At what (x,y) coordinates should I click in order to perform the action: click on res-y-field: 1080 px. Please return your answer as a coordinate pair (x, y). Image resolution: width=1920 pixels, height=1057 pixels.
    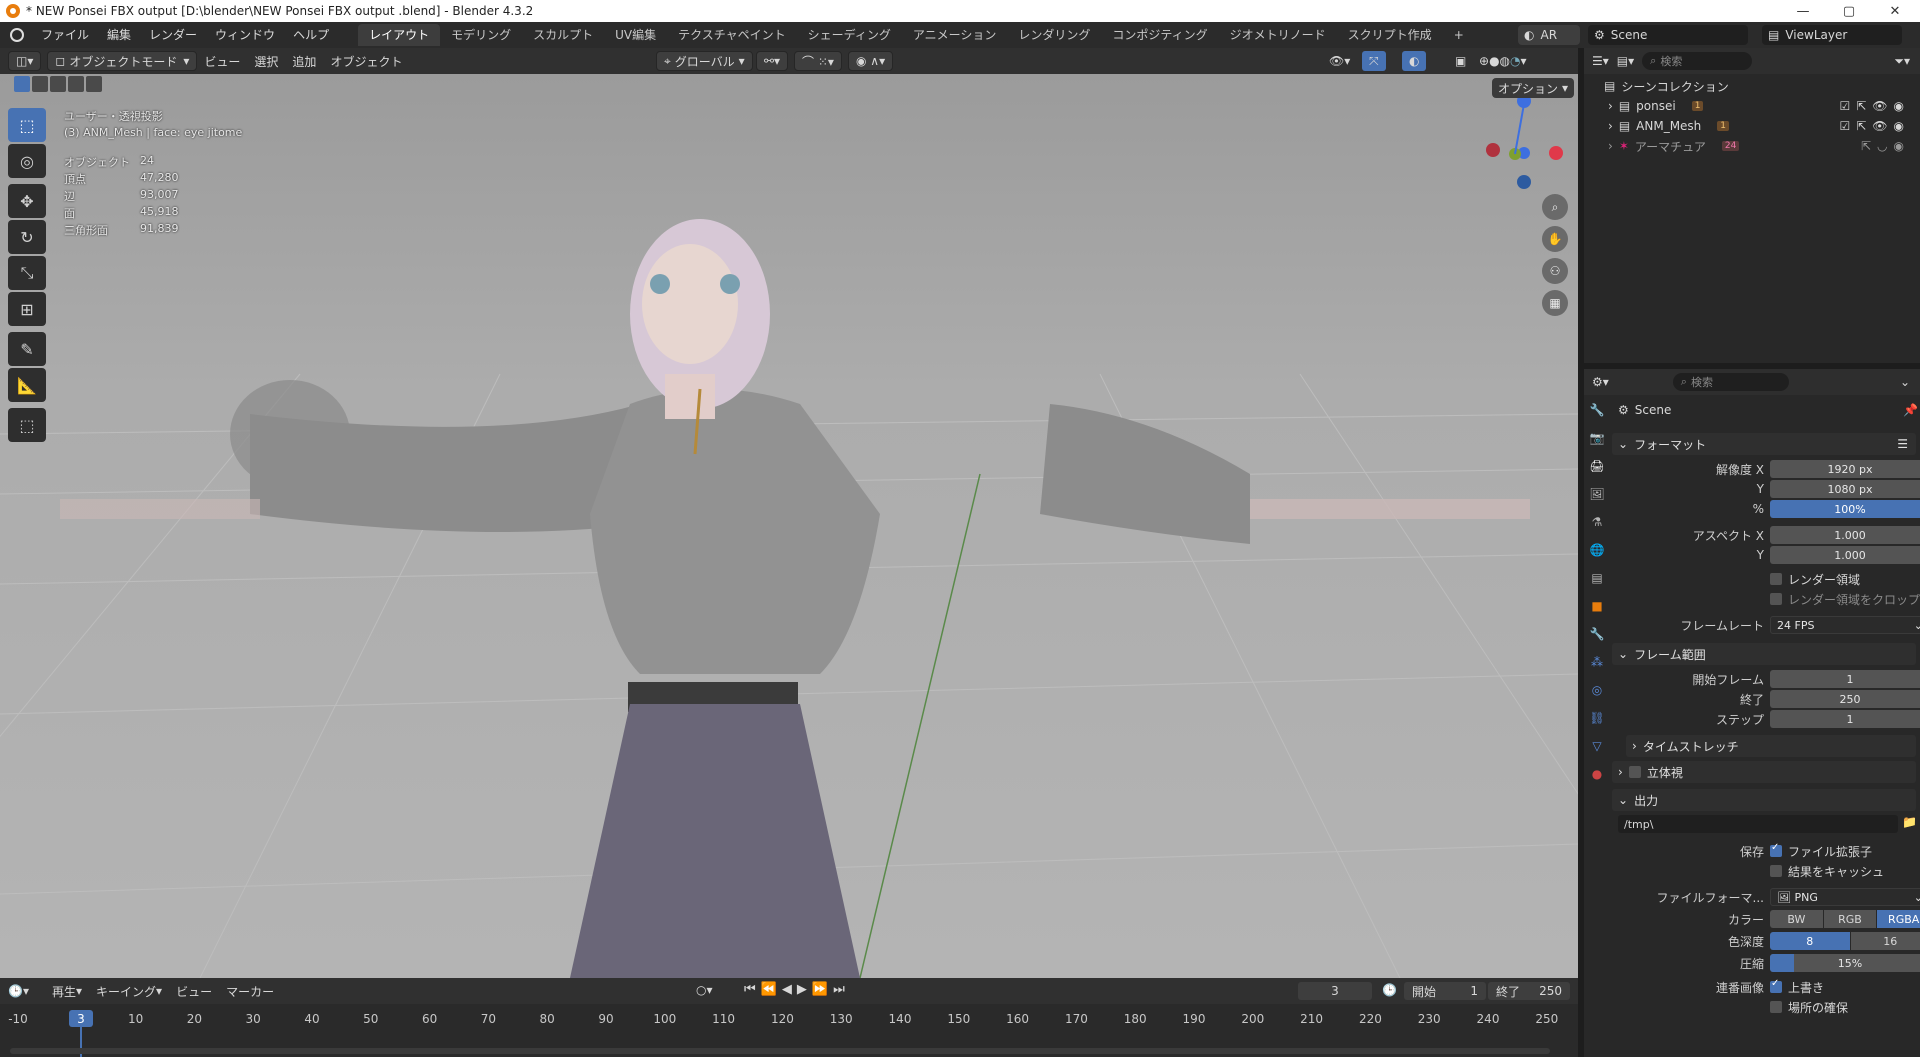
    Looking at the image, I should click on (1845, 489).